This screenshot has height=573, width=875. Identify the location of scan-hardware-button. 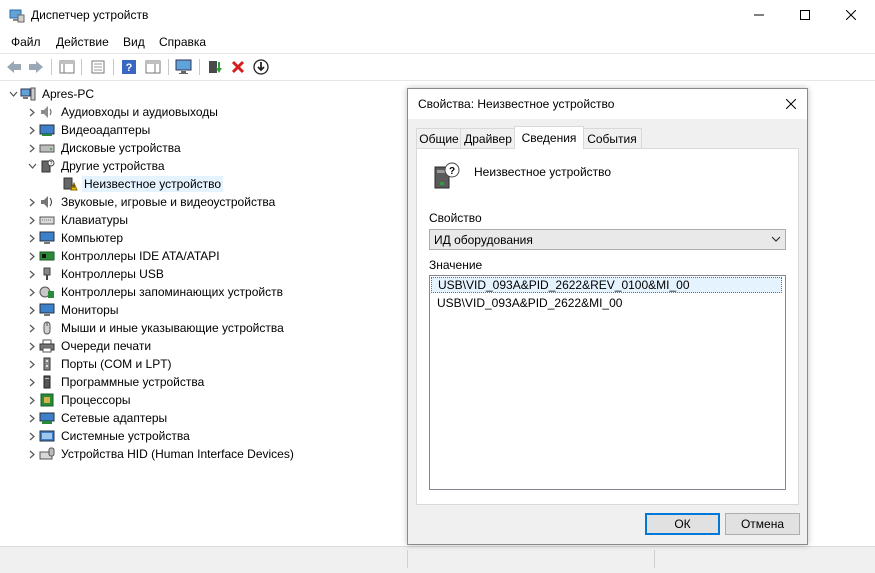
(184, 67).